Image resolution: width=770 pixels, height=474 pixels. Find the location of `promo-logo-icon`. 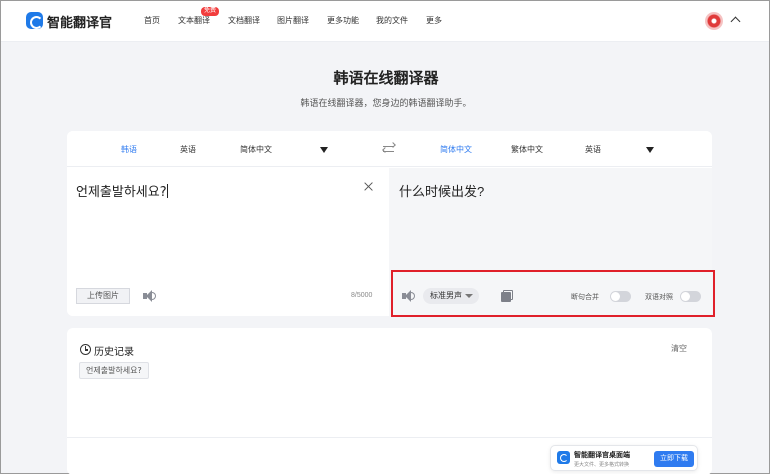

promo-logo-icon is located at coordinates (563, 457).